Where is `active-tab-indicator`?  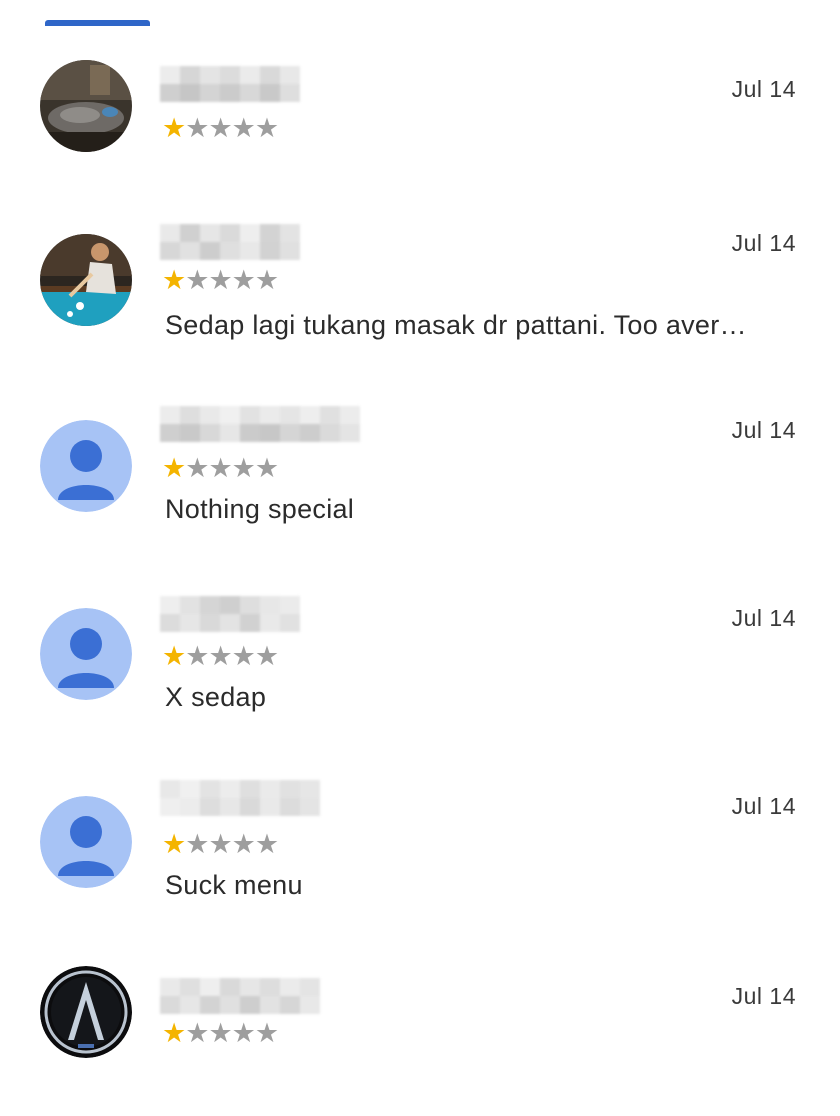
active-tab-indicator is located at coordinates (97, 23).